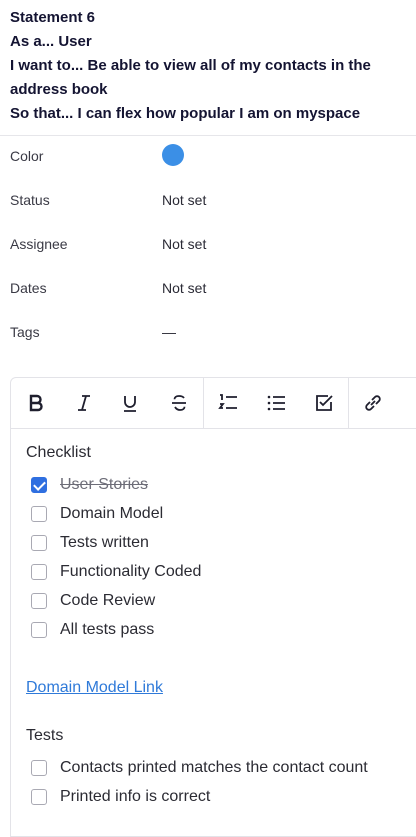 Image resolution: width=416 pixels, height=837 pixels. What do you see at coordinates (184, 200) in the screenshot?
I see `status-value: Not set` at bounding box center [184, 200].